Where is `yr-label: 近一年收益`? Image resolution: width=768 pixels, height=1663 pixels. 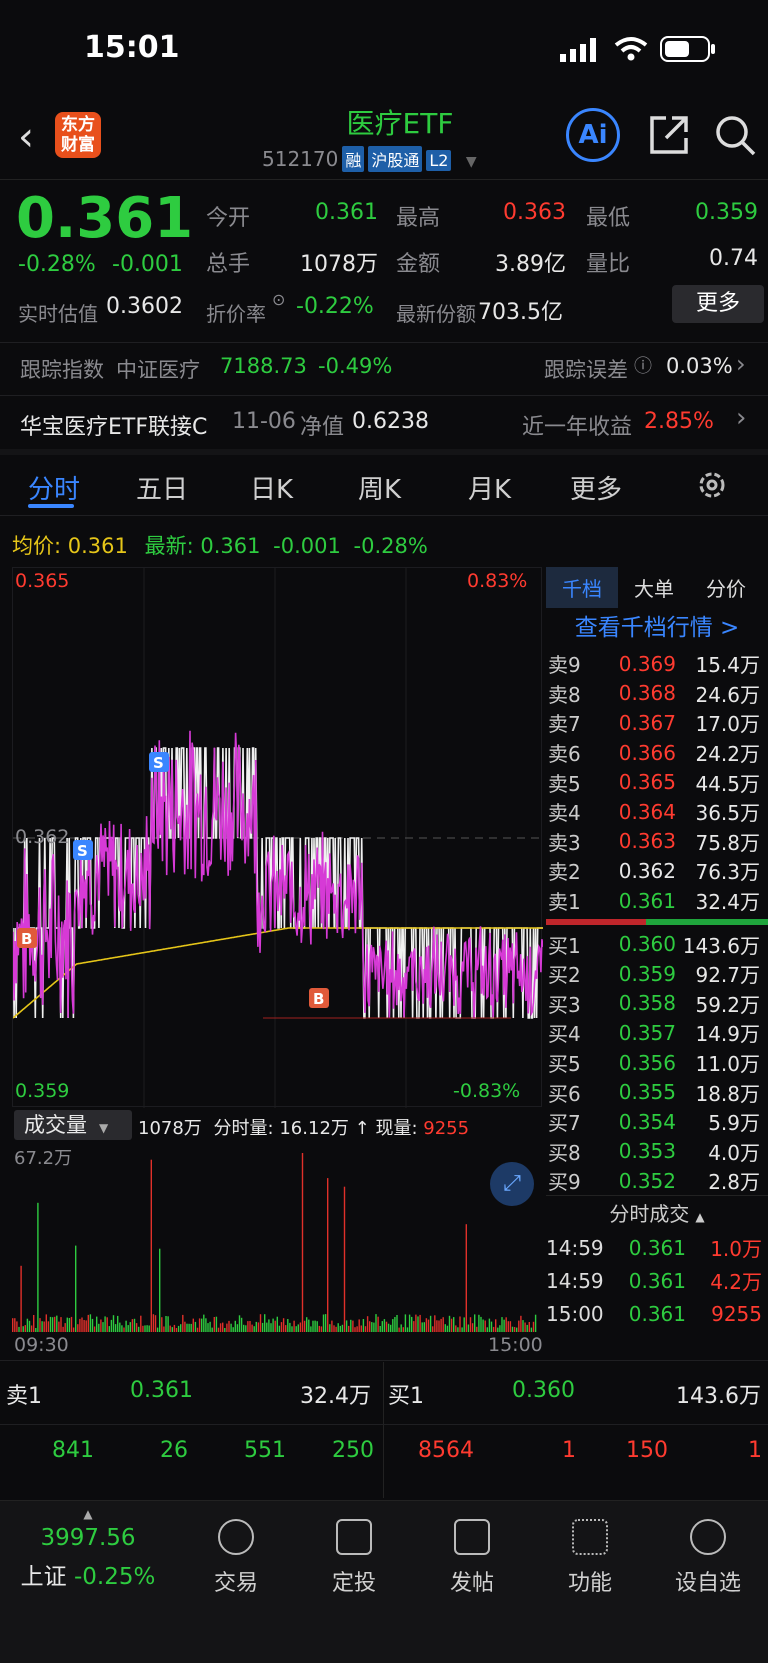
yr-label: 近一年收益 is located at coordinates (577, 427).